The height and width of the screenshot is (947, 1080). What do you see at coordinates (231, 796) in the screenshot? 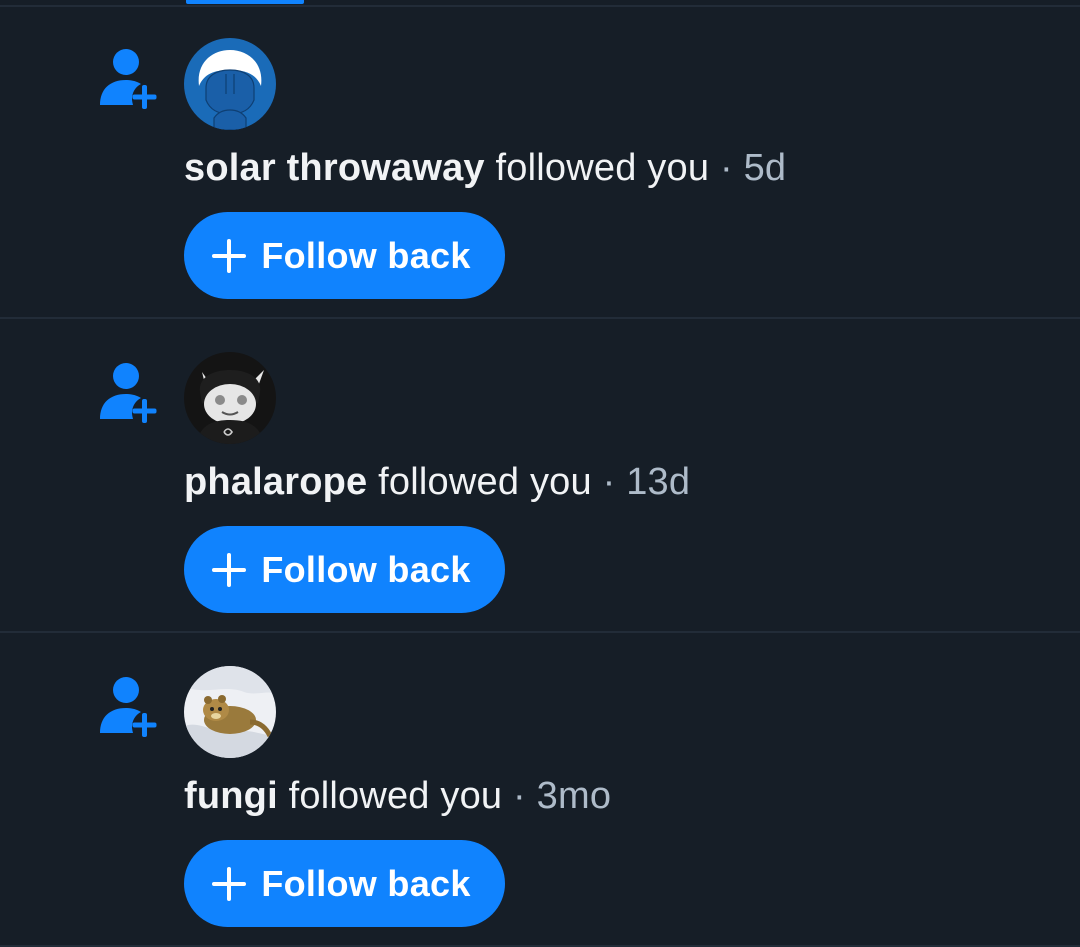
I see `follower-name: fungi` at bounding box center [231, 796].